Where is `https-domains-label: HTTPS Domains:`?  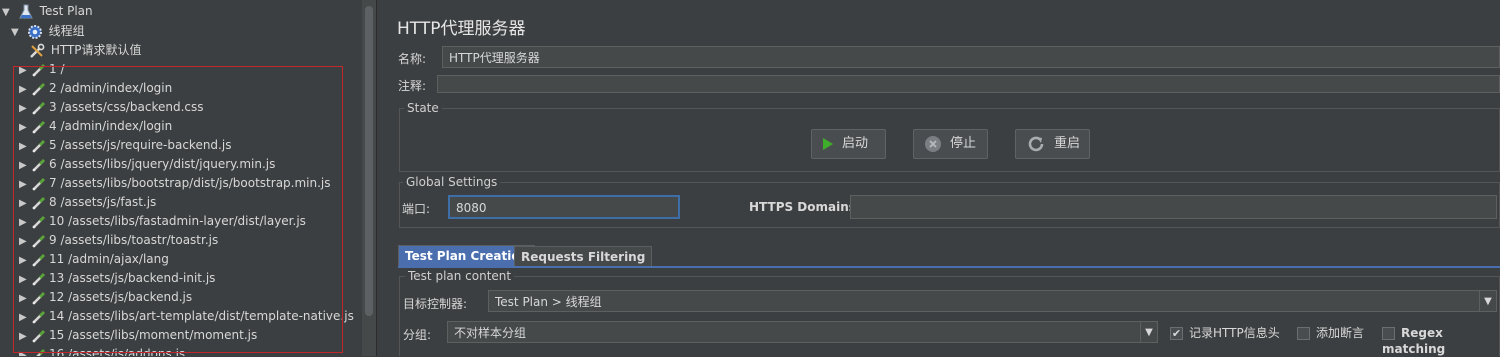
https-domains-label: HTTPS Domains: is located at coordinates (805, 207).